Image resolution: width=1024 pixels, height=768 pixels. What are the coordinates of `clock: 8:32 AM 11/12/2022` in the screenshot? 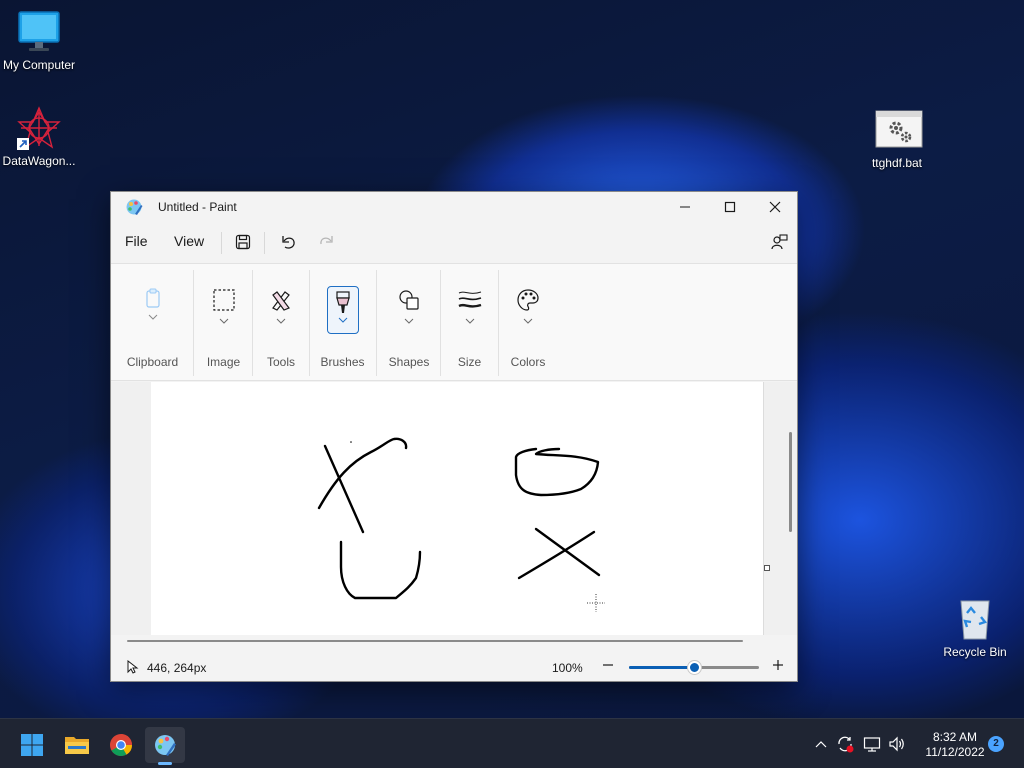 It's located at (955, 745).